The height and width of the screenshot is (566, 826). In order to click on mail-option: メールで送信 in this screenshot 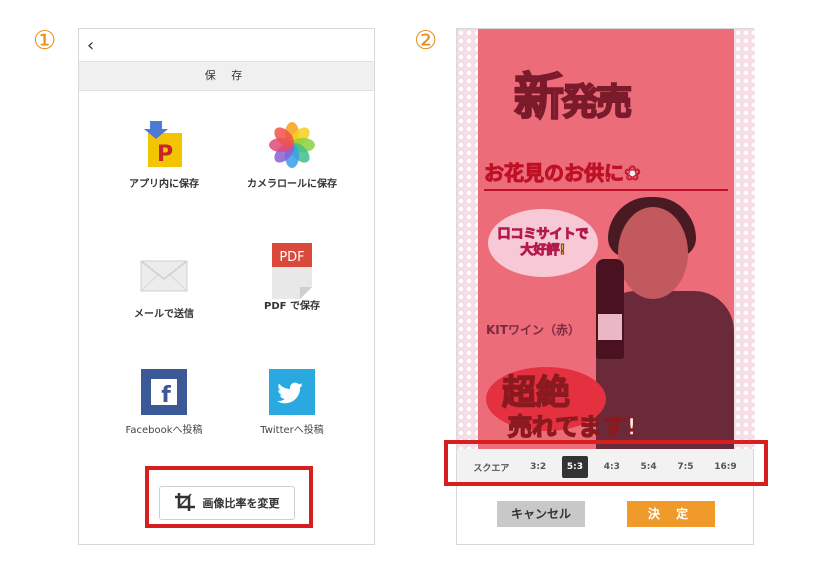, I will do `click(164, 285)`.